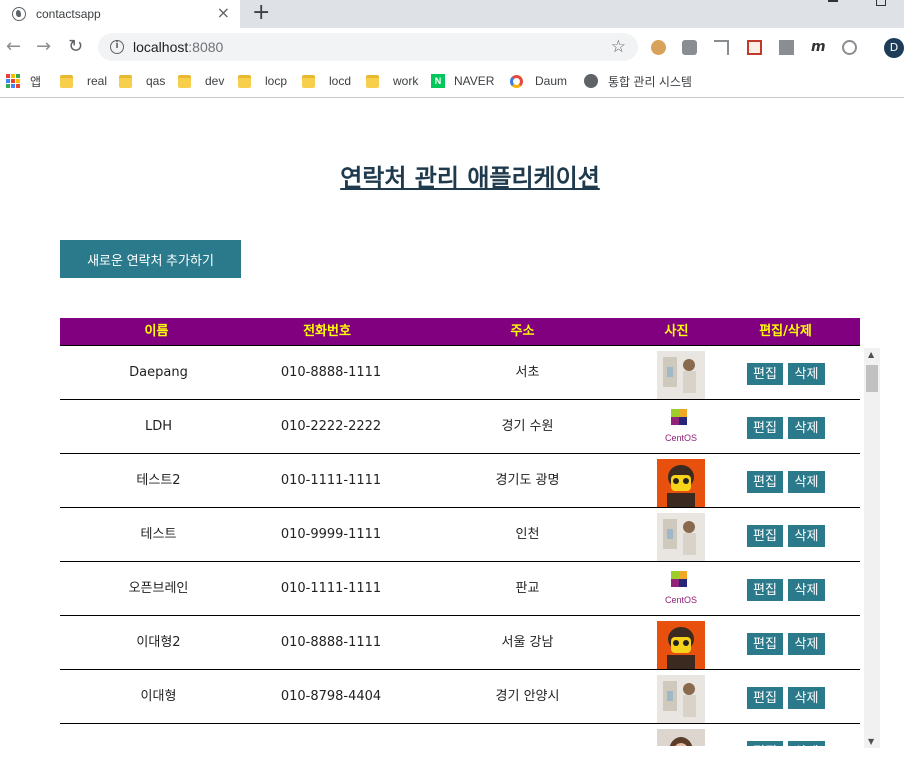  I want to click on forward-button: →, so click(43, 47).